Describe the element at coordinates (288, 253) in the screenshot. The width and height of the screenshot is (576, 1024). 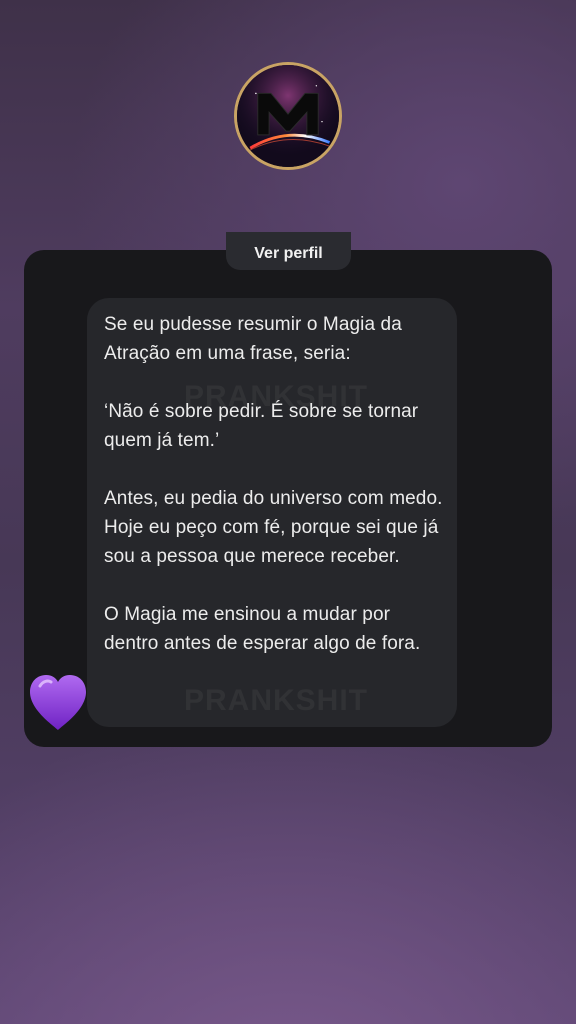
I see `view-profile-label: Ver perfil` at that location.